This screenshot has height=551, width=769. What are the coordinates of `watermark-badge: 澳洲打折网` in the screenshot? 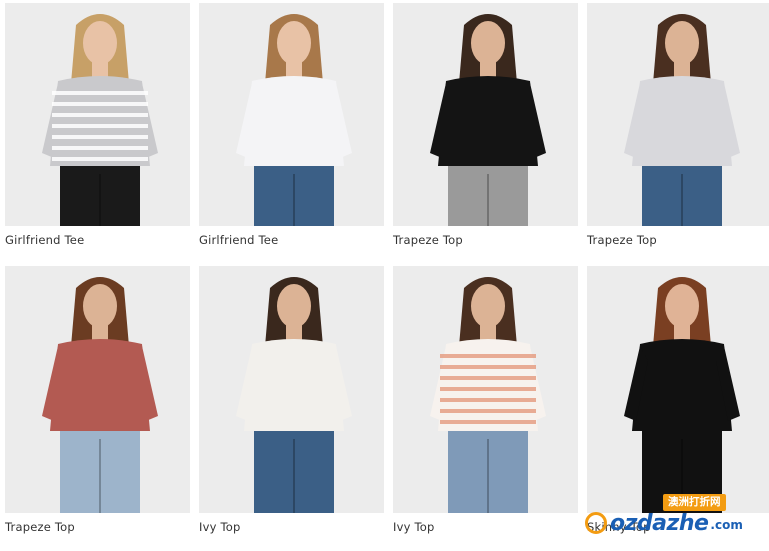 It's located at (694, 502).